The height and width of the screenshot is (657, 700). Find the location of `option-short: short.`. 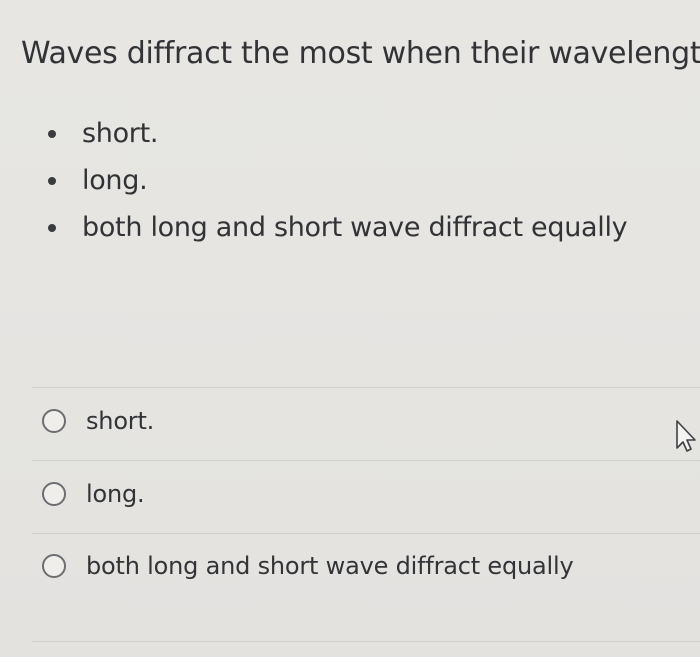

option-short: short. is located at coordinates (98, 421).